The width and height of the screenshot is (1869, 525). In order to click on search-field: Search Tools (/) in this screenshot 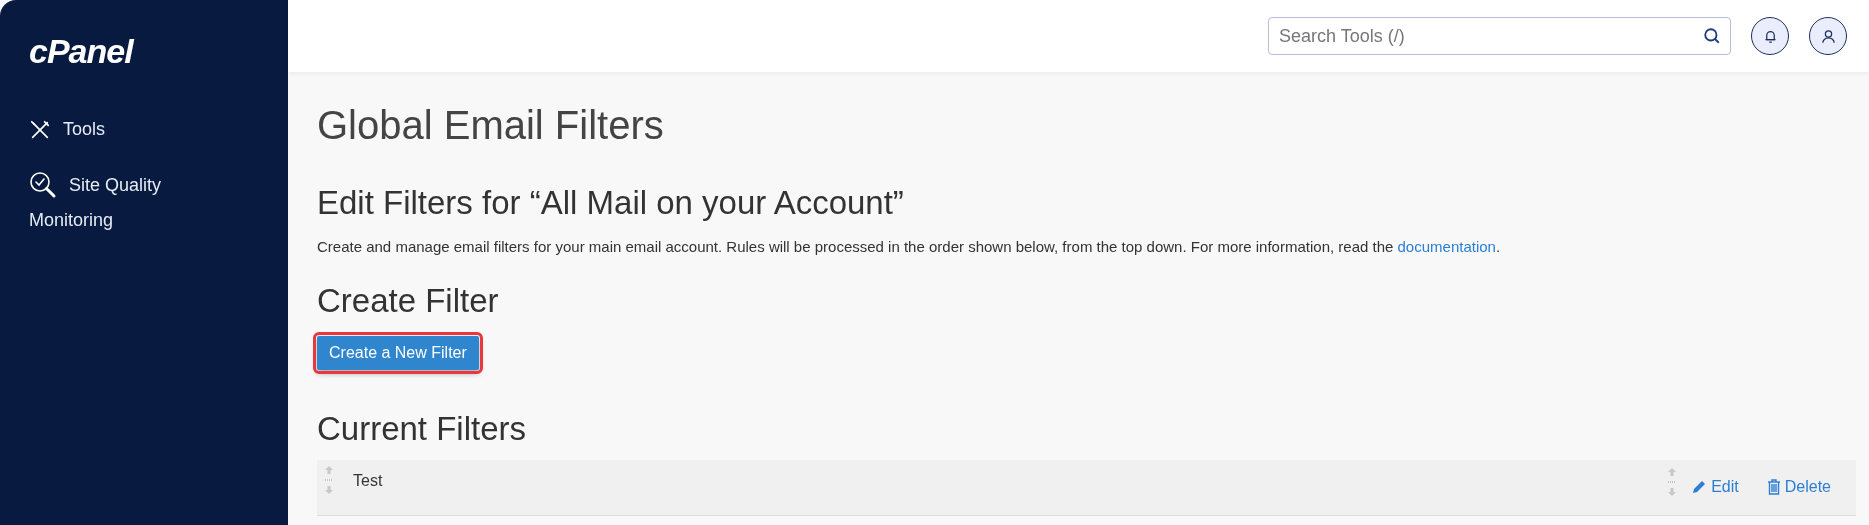, I will do `click(1499, 36)`.